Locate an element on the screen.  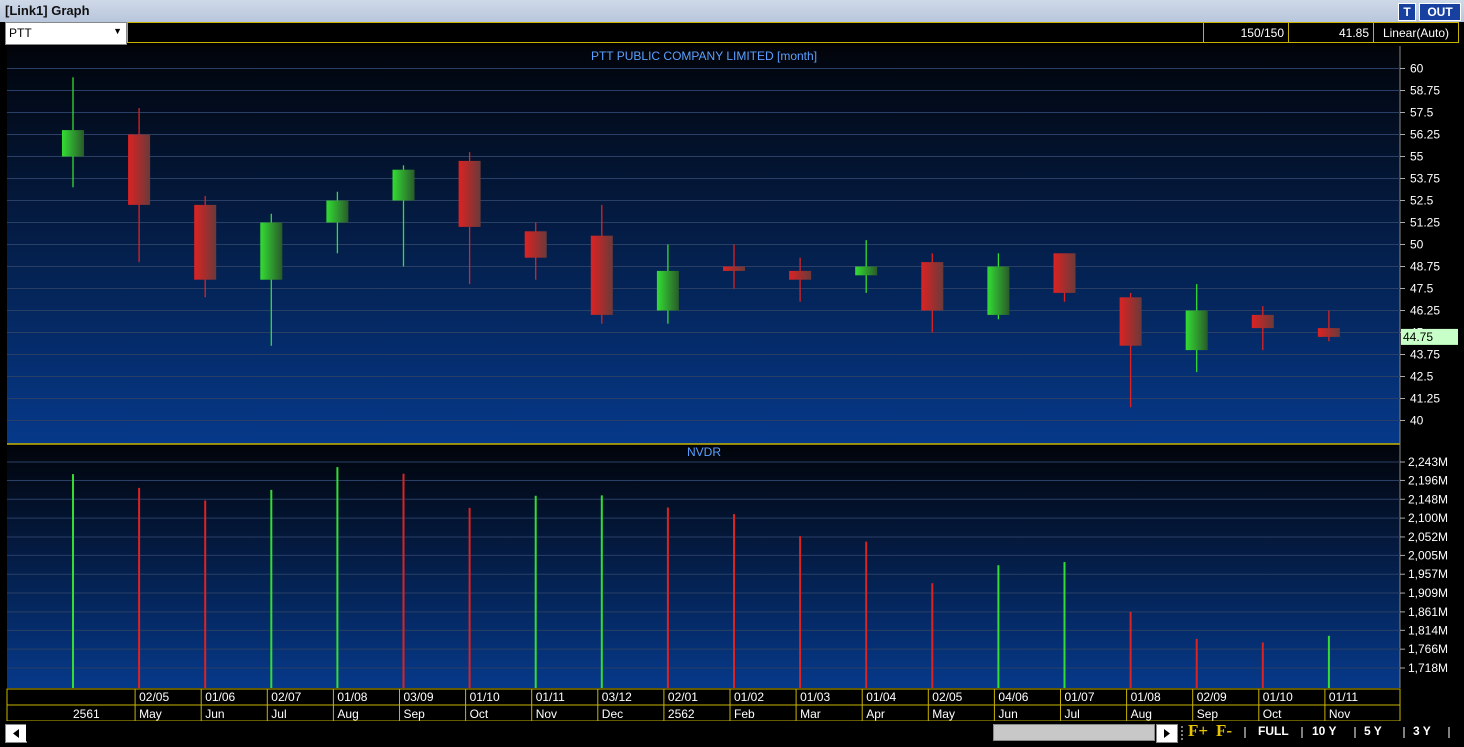
volume-tick-label: 1,957M is located at coordinates (1428, 574).